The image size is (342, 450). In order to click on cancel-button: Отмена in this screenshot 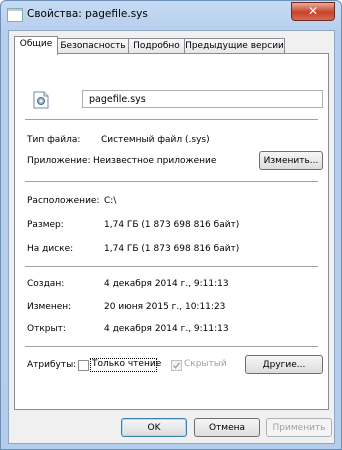, I will do `click(227, 427)`.